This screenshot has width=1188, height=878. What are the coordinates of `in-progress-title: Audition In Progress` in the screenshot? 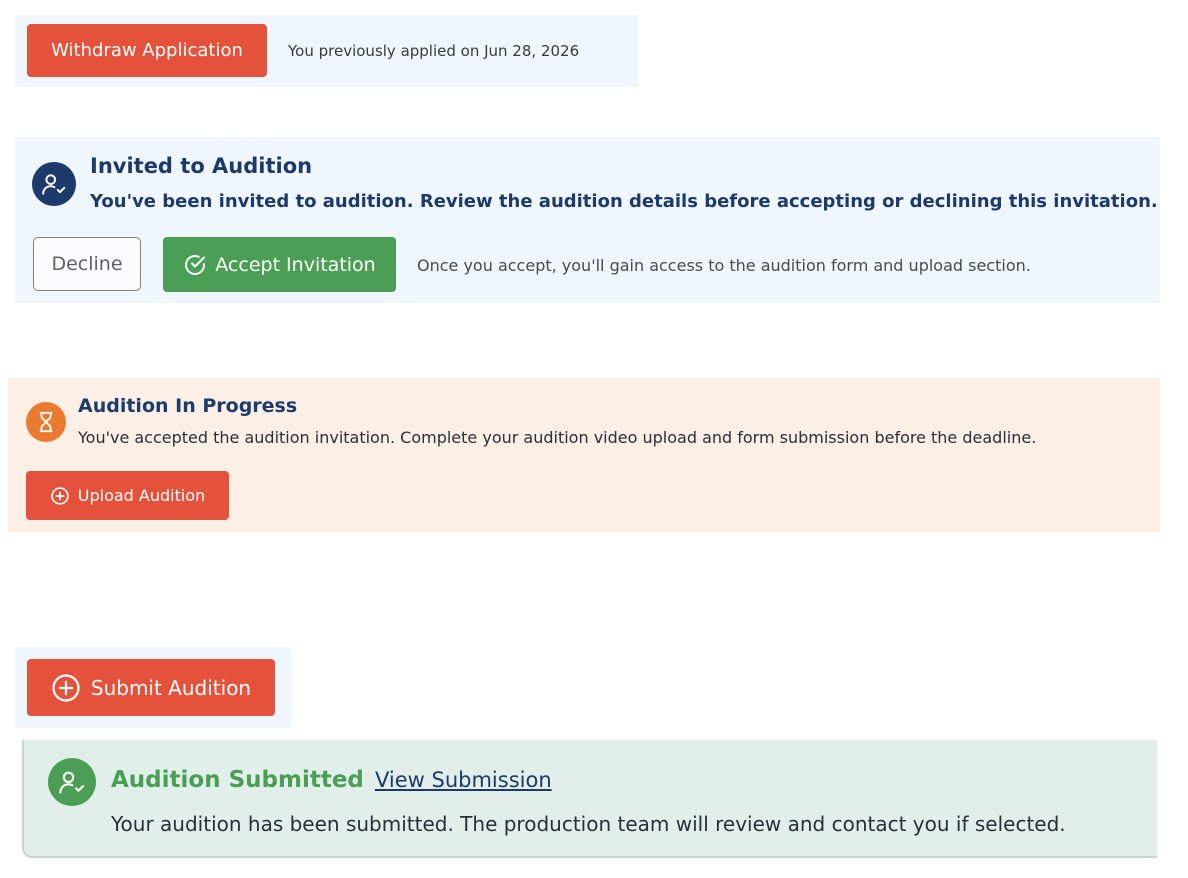 It's located at (188, 406).